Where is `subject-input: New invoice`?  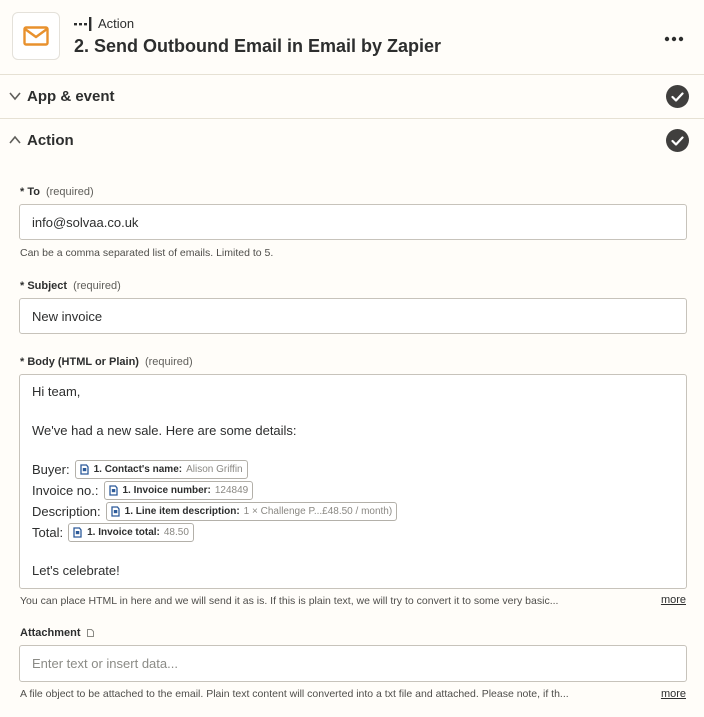
subject-input: New invoice is located at coordinates (353, 316).